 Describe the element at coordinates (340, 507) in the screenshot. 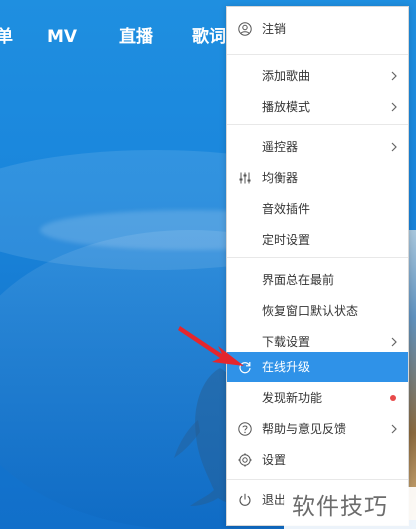

I see `watermark-text: 软件技巧` at that location.